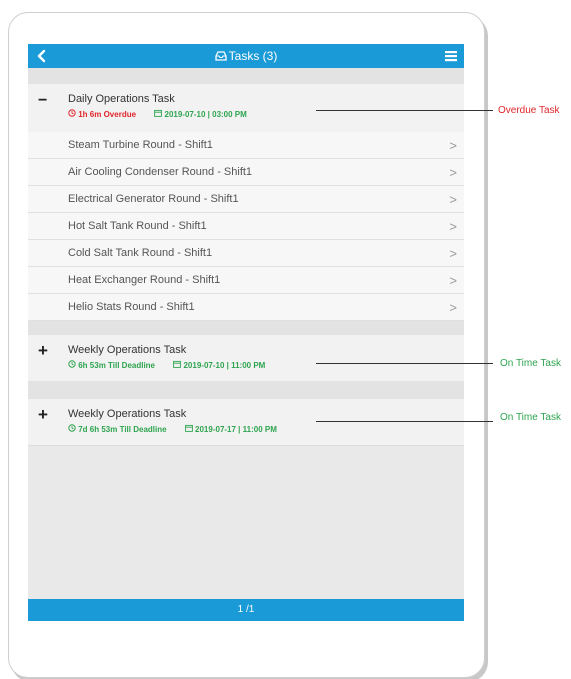  What do you see at coordinates (131, 307) in the screenshot?
I see `task-label: Helio Stats Round - Shift1` at bounding box center [131, 307].